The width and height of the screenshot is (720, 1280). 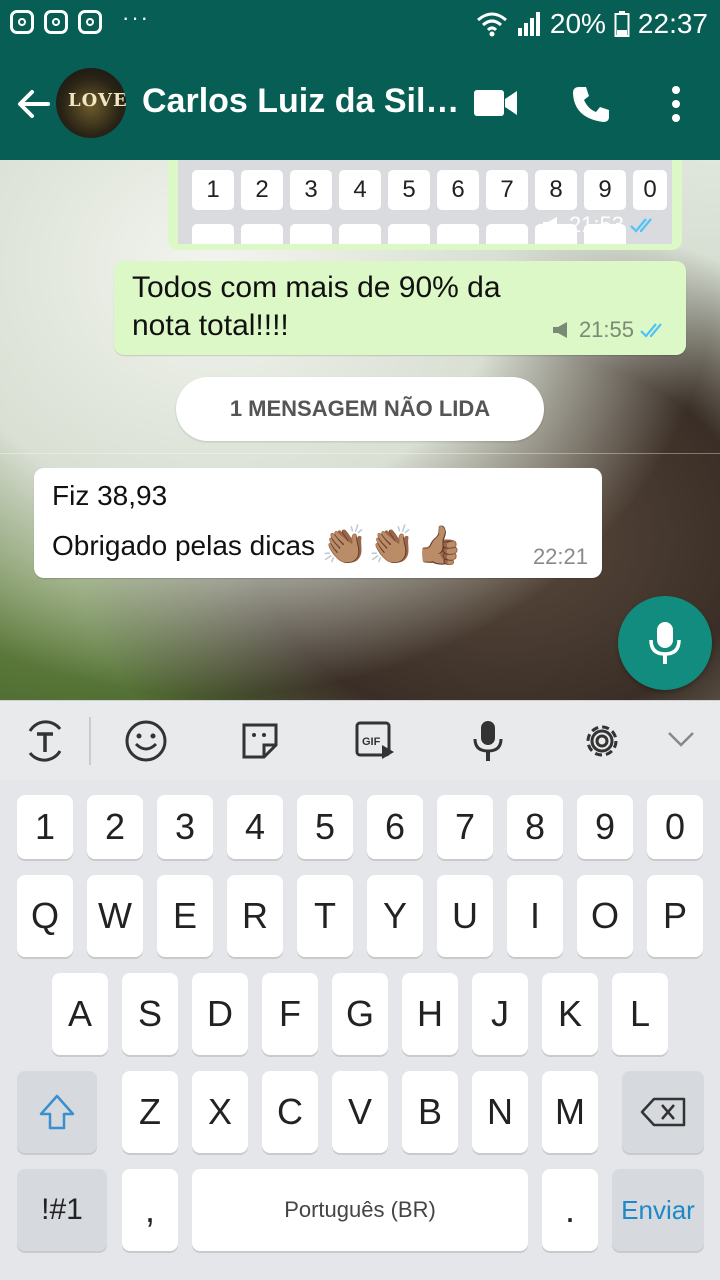 What do you see at coordinates (658, 1210) in the screenshot?
I see `send-key: Enviar` at bounding box center [658, 1210].